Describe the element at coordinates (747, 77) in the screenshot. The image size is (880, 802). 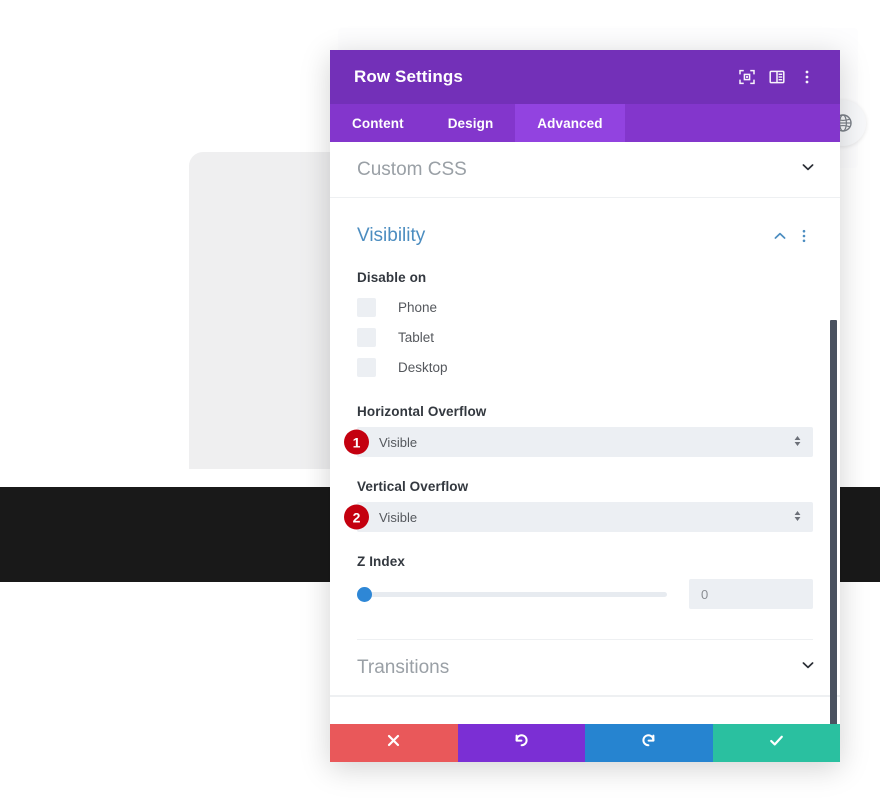
I see `focus-icon` at that location.